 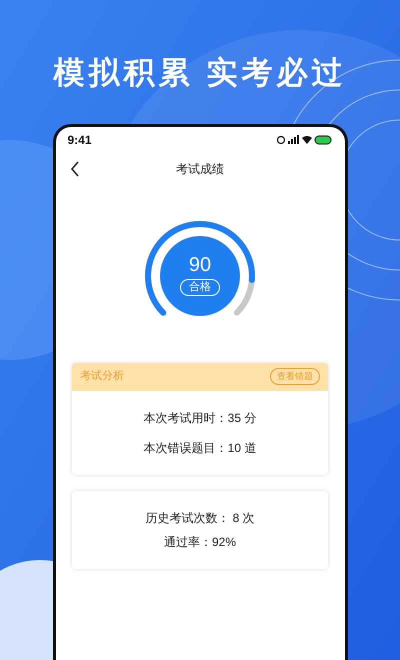 I want to click on analysis-line: 本次考试用时：35 分, so click(x=200, y=418).